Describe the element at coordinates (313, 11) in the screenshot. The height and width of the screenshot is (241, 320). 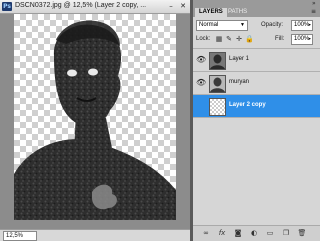
I see `panel-menu-icon: ≡` at that location.